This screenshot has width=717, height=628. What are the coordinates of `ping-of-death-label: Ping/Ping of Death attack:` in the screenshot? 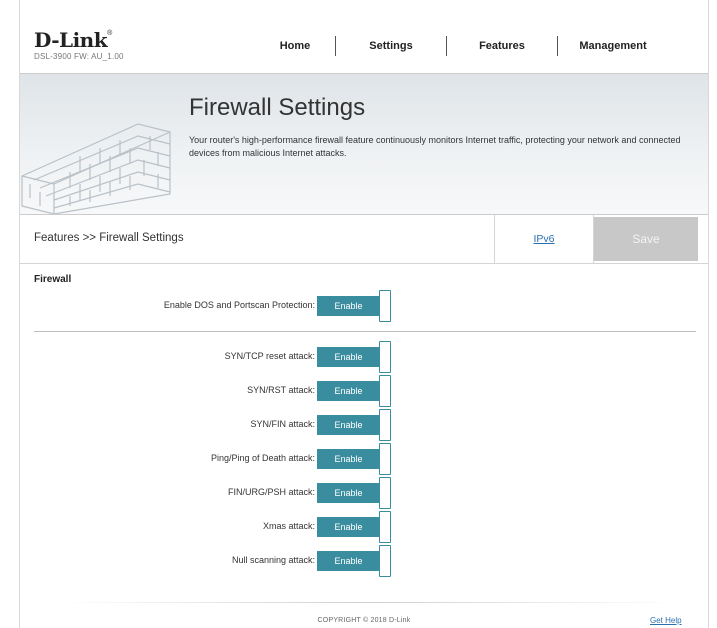 It's located at (262, 458).